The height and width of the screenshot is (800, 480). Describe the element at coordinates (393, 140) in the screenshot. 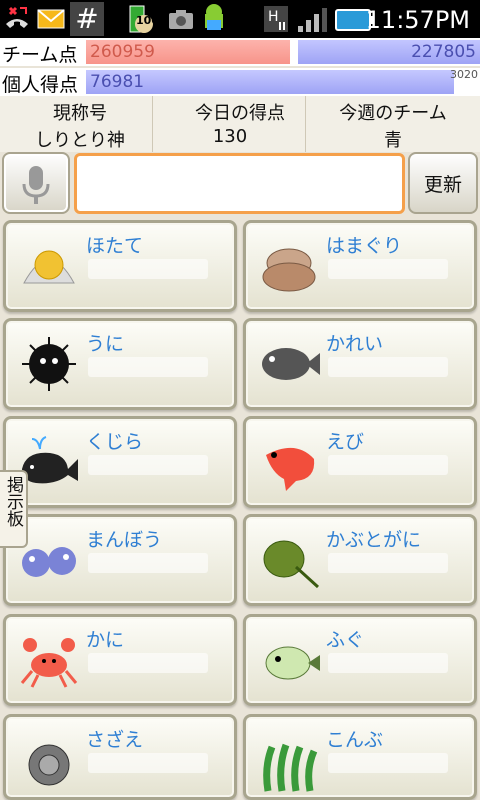

I see `info-value-week-team: 青` at that location.